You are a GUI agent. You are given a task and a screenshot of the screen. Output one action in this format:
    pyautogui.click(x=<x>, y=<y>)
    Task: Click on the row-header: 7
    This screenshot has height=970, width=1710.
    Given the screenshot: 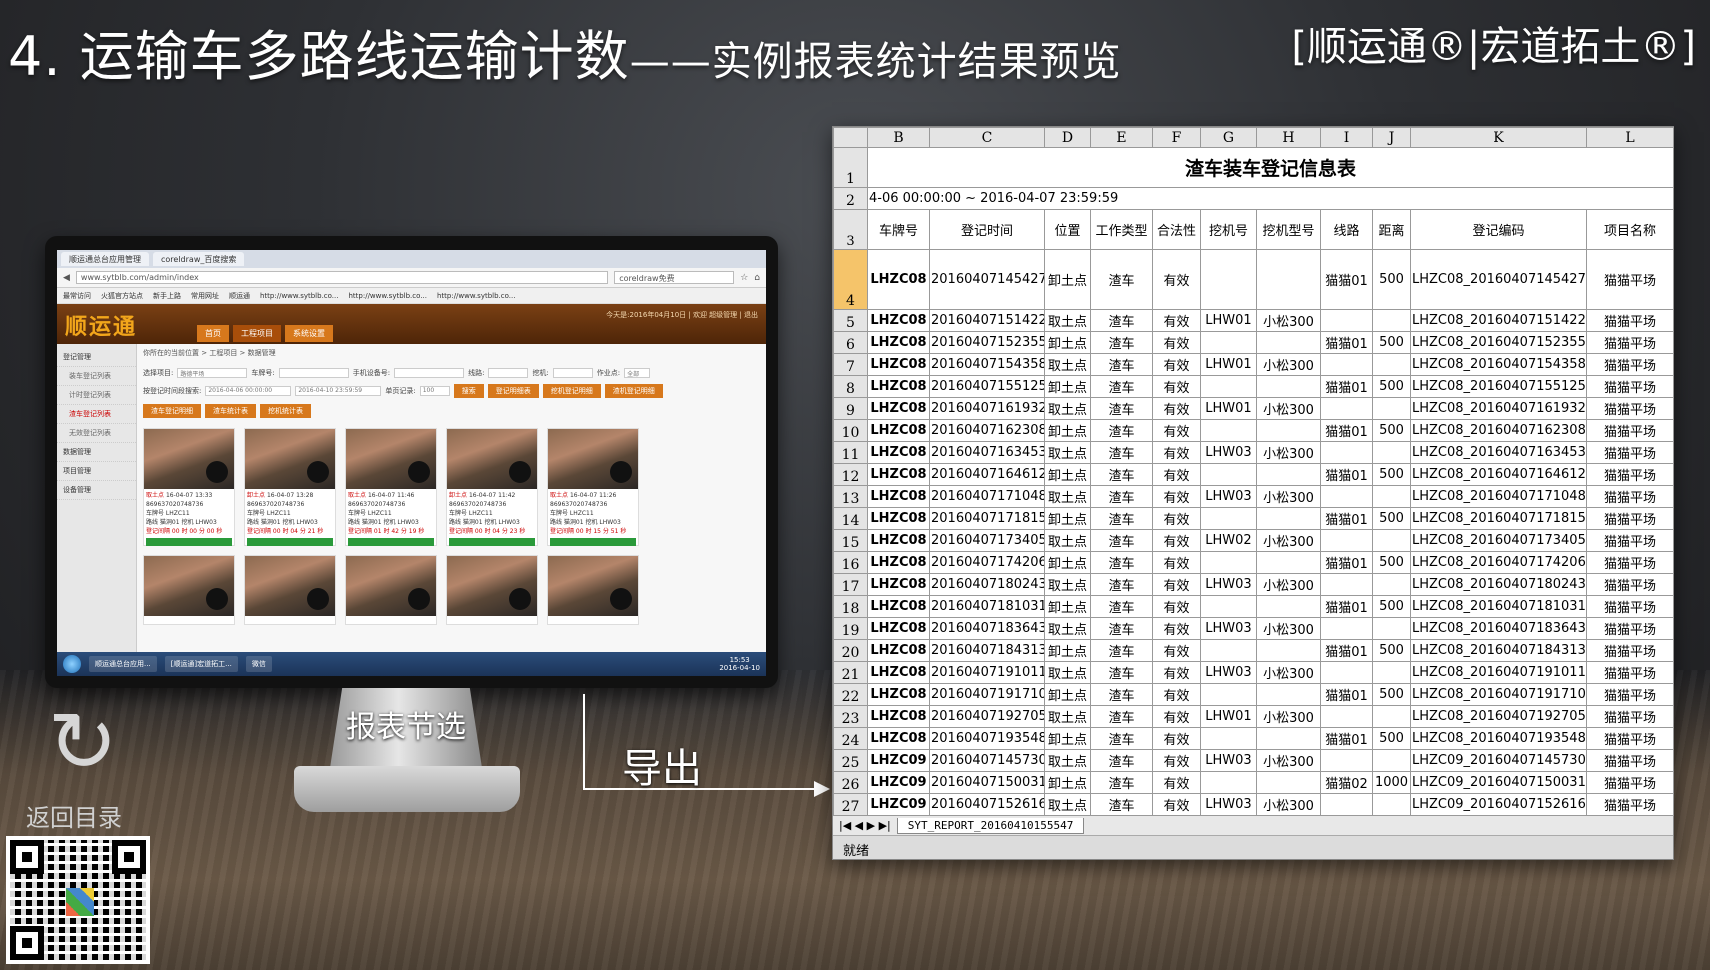 What is the action you would take?
    pyautogui.click(x=850, y=364)
    